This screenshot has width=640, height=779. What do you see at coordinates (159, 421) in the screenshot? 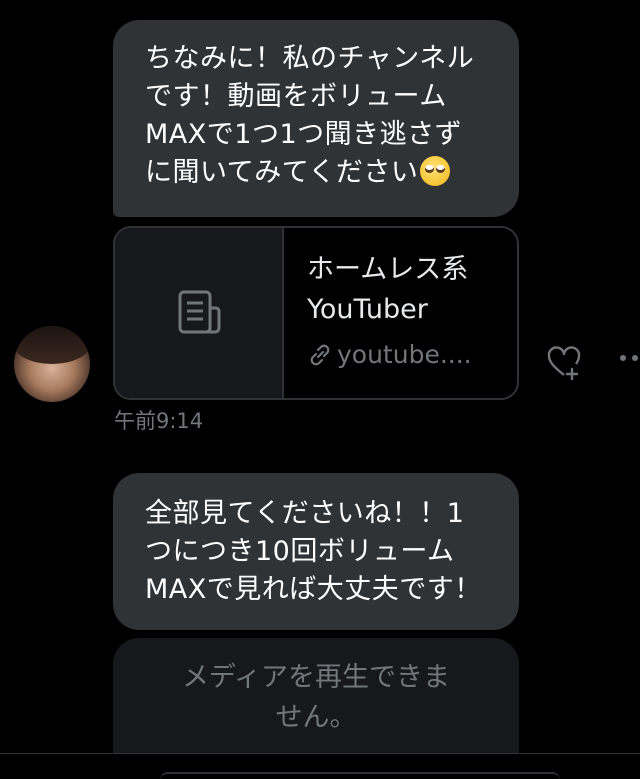
I see `message-timestamp: 午前9:14` at bounding box center [159, 421].